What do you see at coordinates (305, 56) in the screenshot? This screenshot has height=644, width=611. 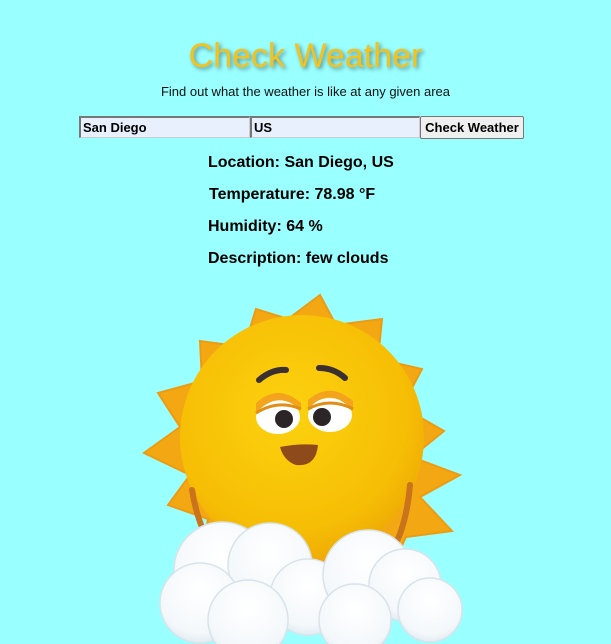 I see `page-title: Check Weather` at bounding box center [305, 56].